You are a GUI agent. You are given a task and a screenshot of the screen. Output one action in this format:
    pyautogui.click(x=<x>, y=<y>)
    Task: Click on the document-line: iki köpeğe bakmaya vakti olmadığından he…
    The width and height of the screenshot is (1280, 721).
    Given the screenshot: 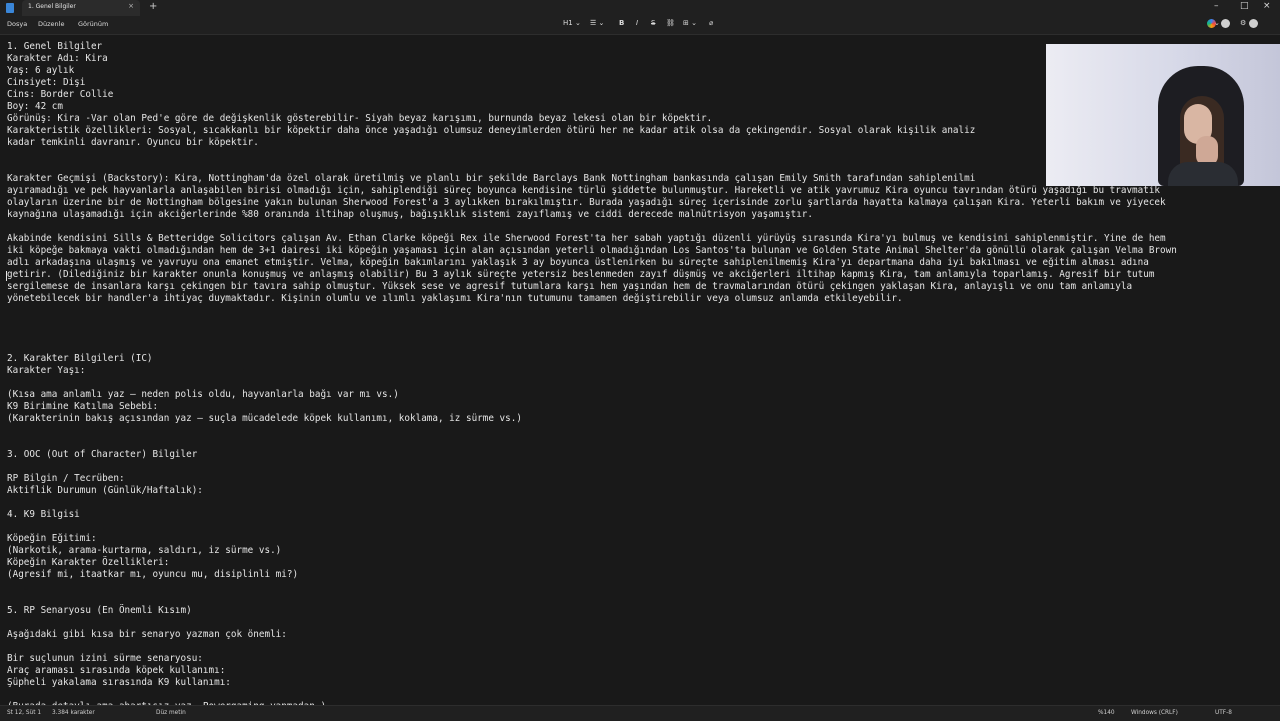 What is the action you would take?
    pyautogui.click(x=592, y=250)
    